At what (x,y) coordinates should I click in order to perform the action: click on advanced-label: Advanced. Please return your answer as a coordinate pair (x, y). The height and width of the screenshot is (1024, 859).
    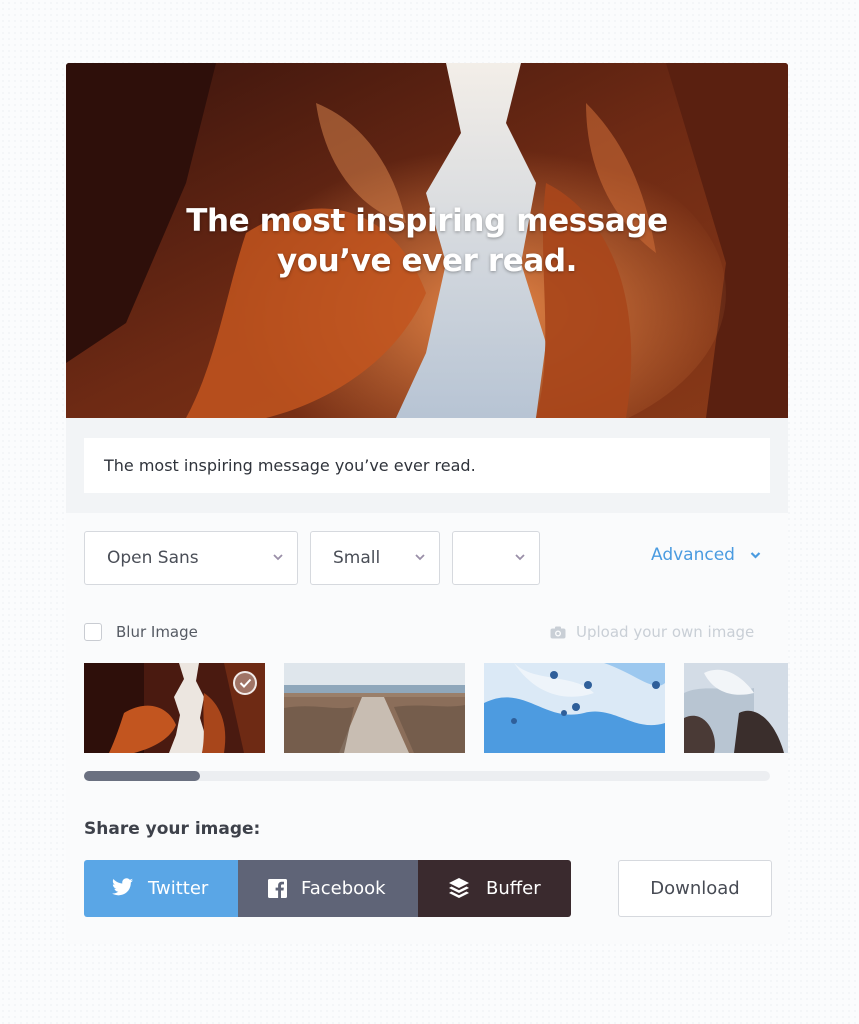
    Looking at the image, I should click on (693, 555).